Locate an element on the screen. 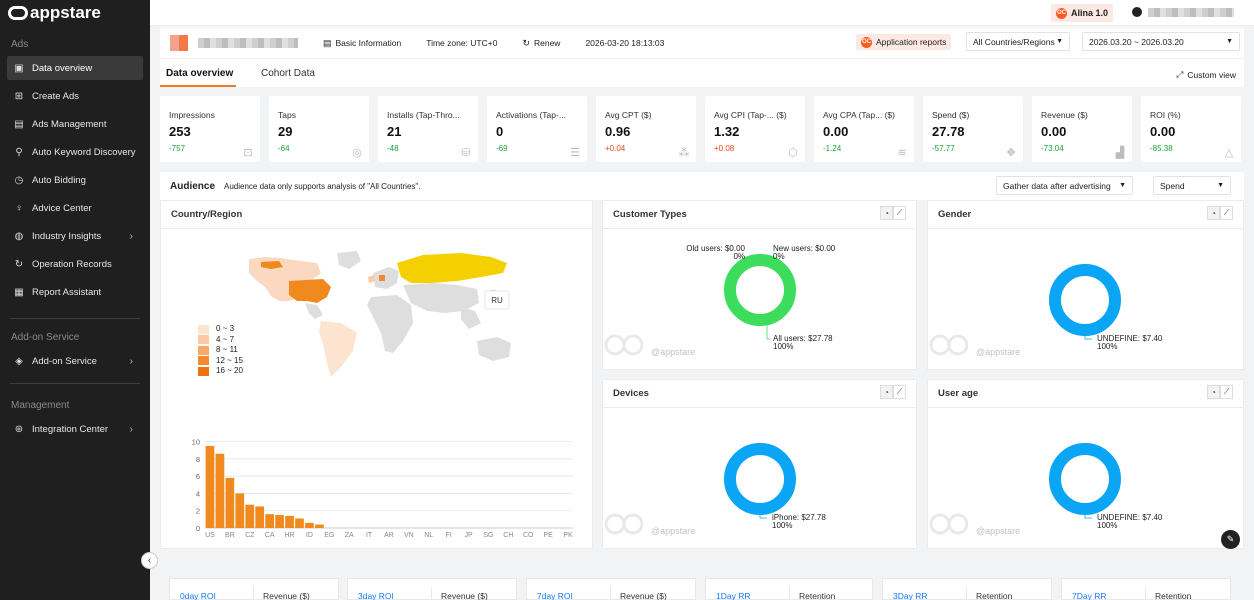  map-region-czechia is located at coordinates (382, 278).